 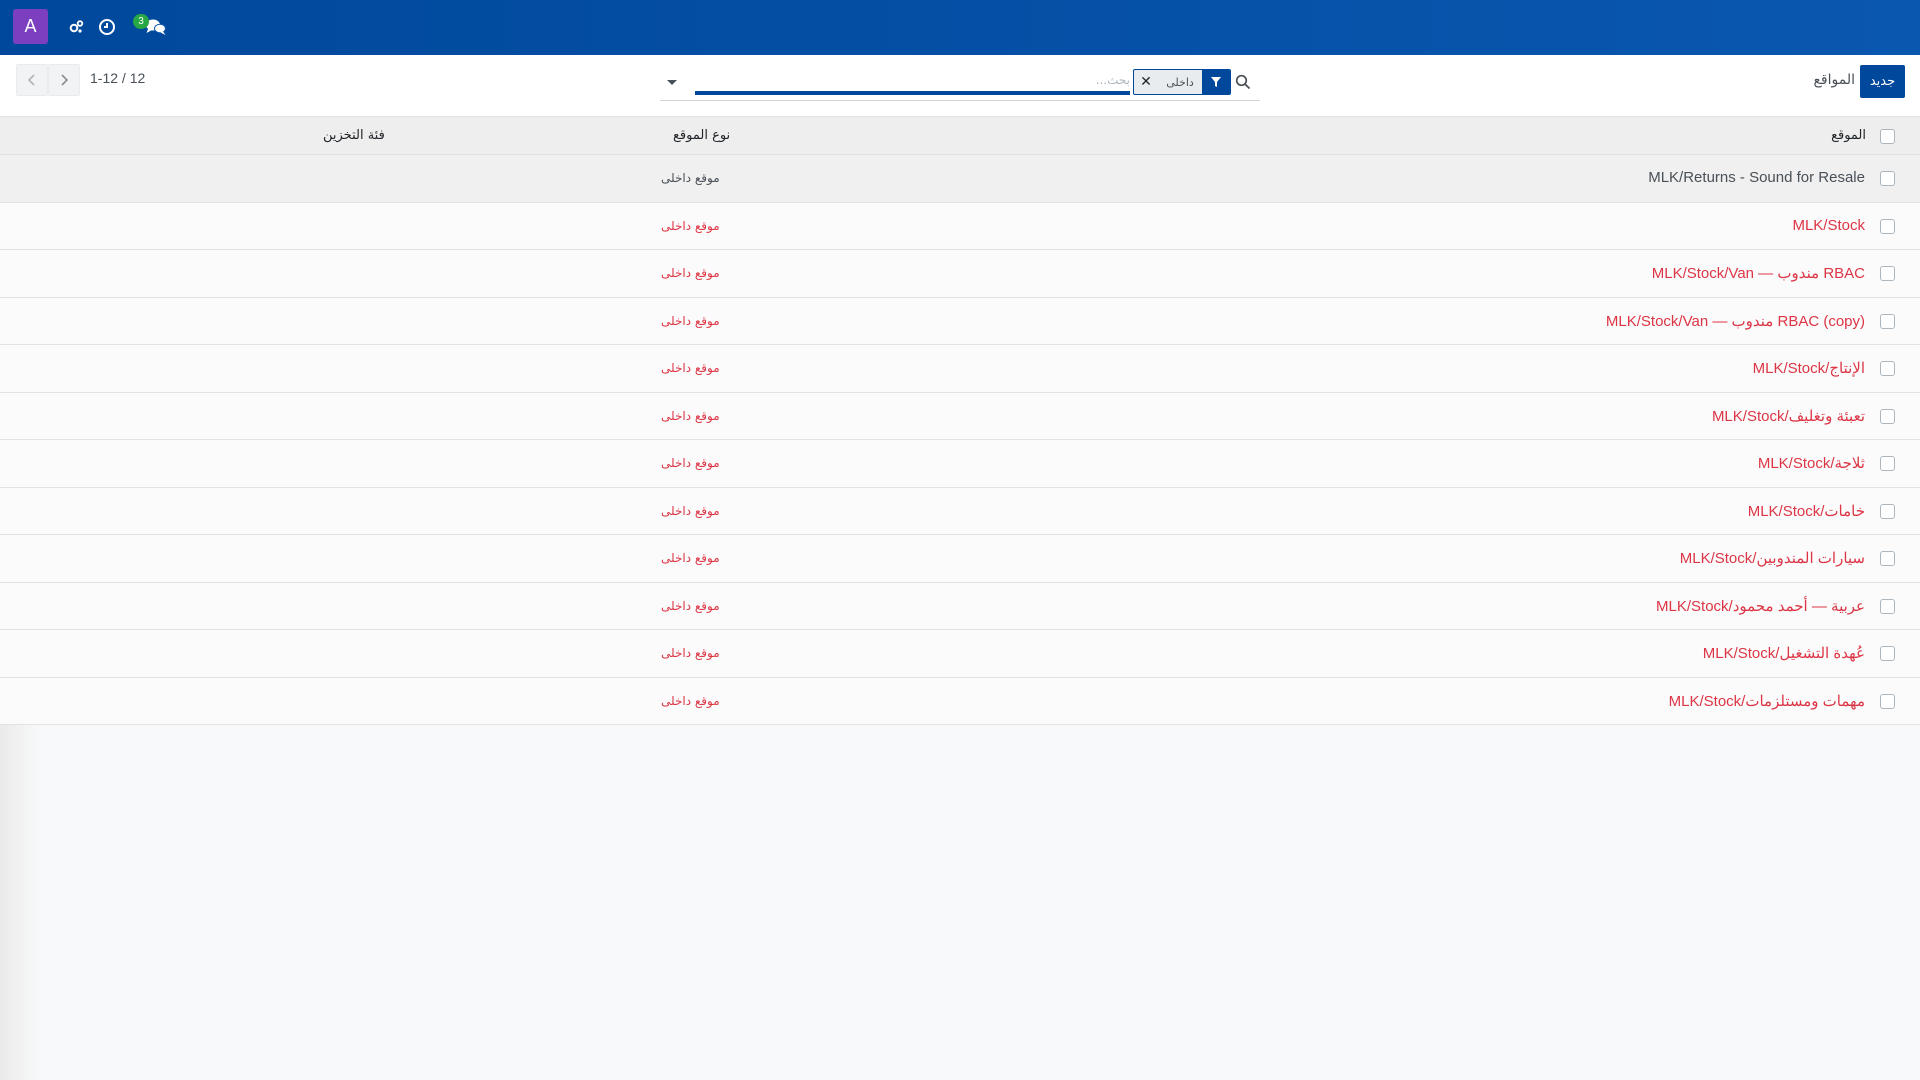 I want to click on messages-count-badge: 3, so click(x=141, y=21).